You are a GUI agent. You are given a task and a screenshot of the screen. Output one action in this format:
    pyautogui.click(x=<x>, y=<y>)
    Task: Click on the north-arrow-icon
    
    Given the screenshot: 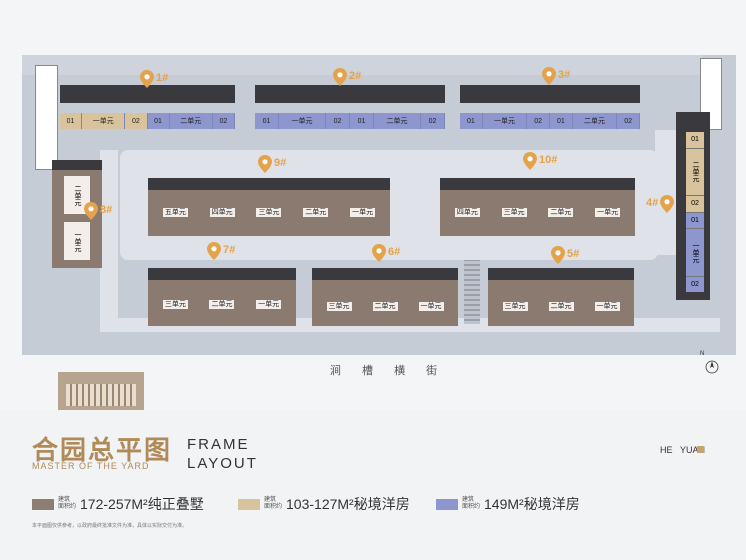 What is the action you would take?
    pyautogui.click(x=712, y=367)
    